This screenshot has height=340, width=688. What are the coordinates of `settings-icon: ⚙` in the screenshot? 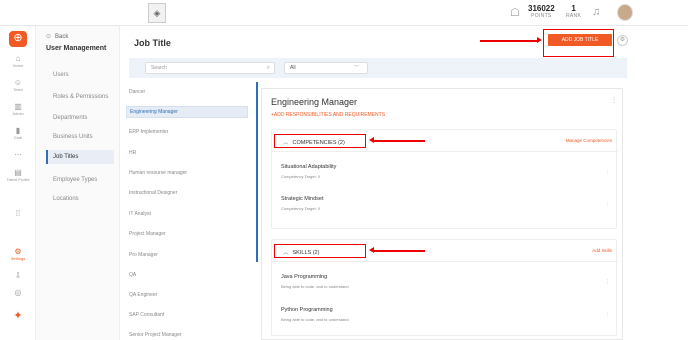 It's located at (18, 251).